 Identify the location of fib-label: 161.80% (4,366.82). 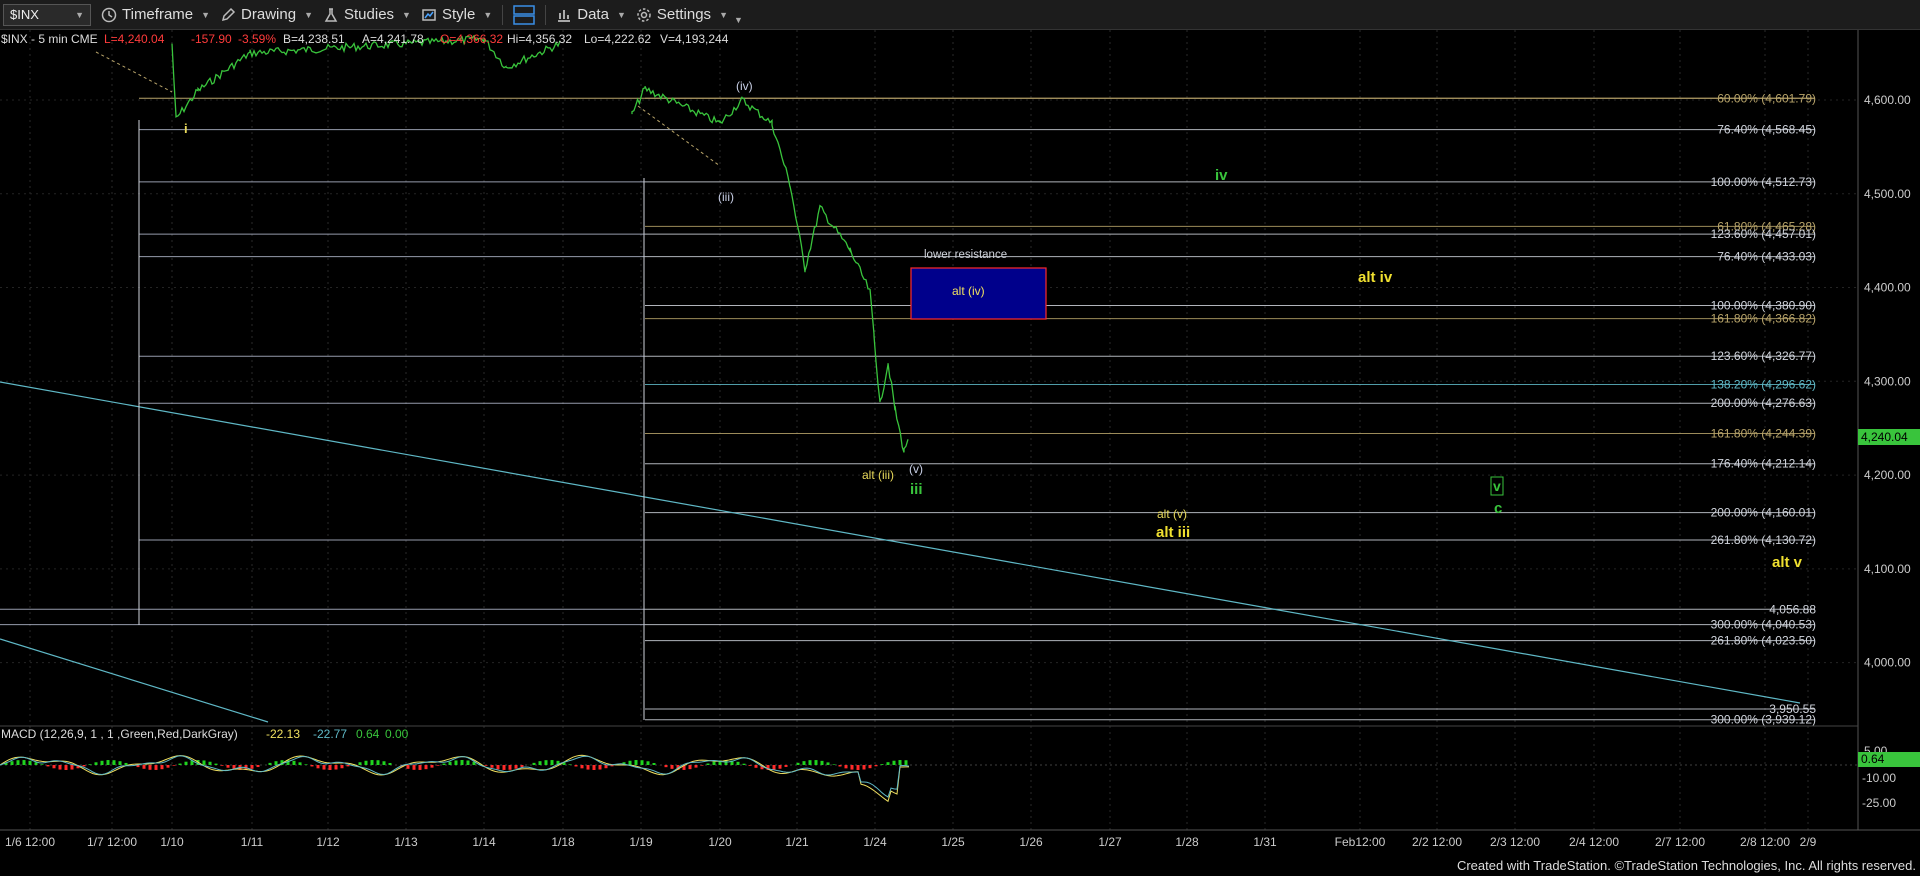
(1763, 319).